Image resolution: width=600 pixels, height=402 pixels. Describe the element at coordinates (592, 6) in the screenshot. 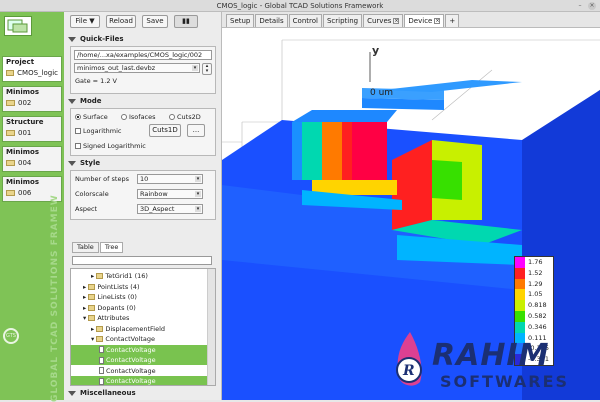

I see `close-icon: ×` at that location.